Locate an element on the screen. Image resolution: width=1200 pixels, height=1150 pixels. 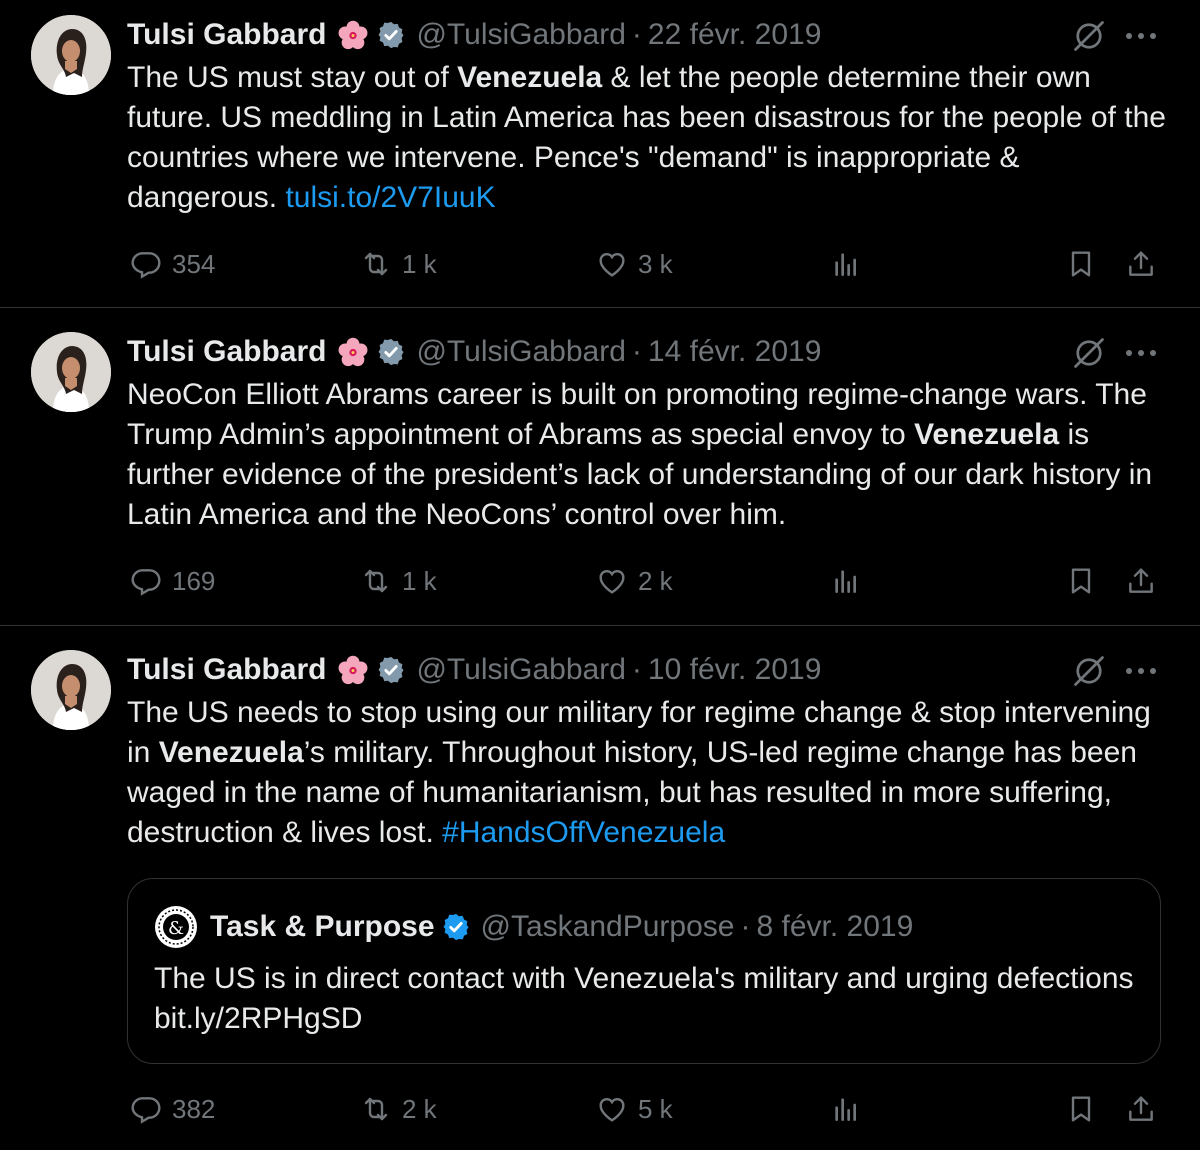
like-button: 3 k is located at coordinates (634, 264).